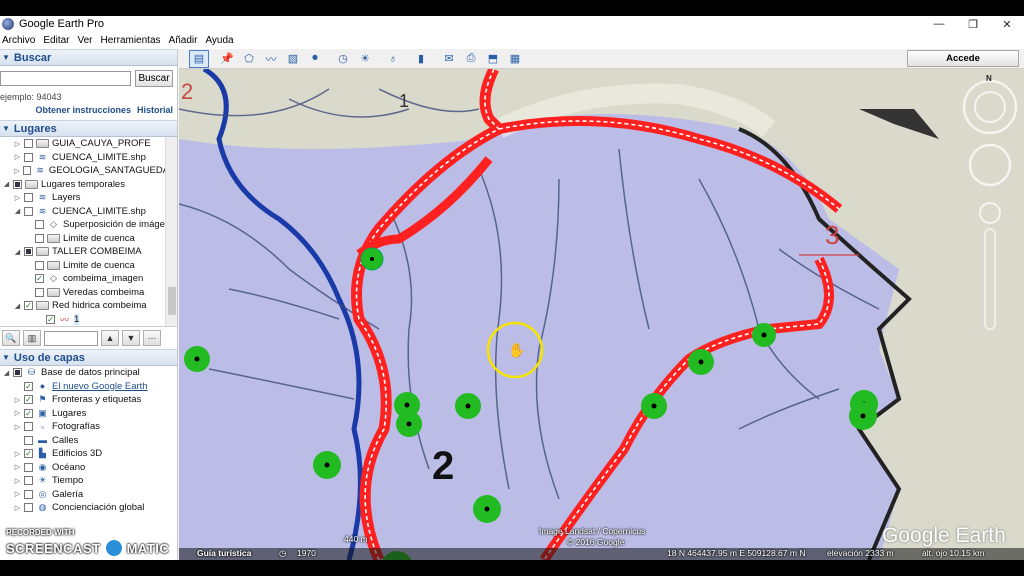 This screenshot has width=1024, height=576. What do you see at coordinates (315, 59) in the screenshot?
I see `record-tour-icon: ⏺` at bounding box center [315, 59].